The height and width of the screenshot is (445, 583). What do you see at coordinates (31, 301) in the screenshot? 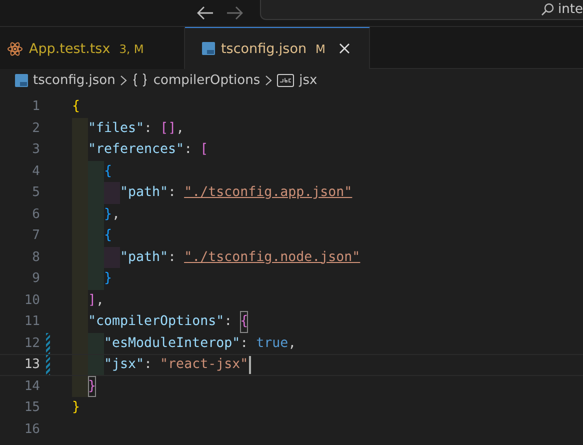
I see `line-number: 10` at bounding box center [31, 301].